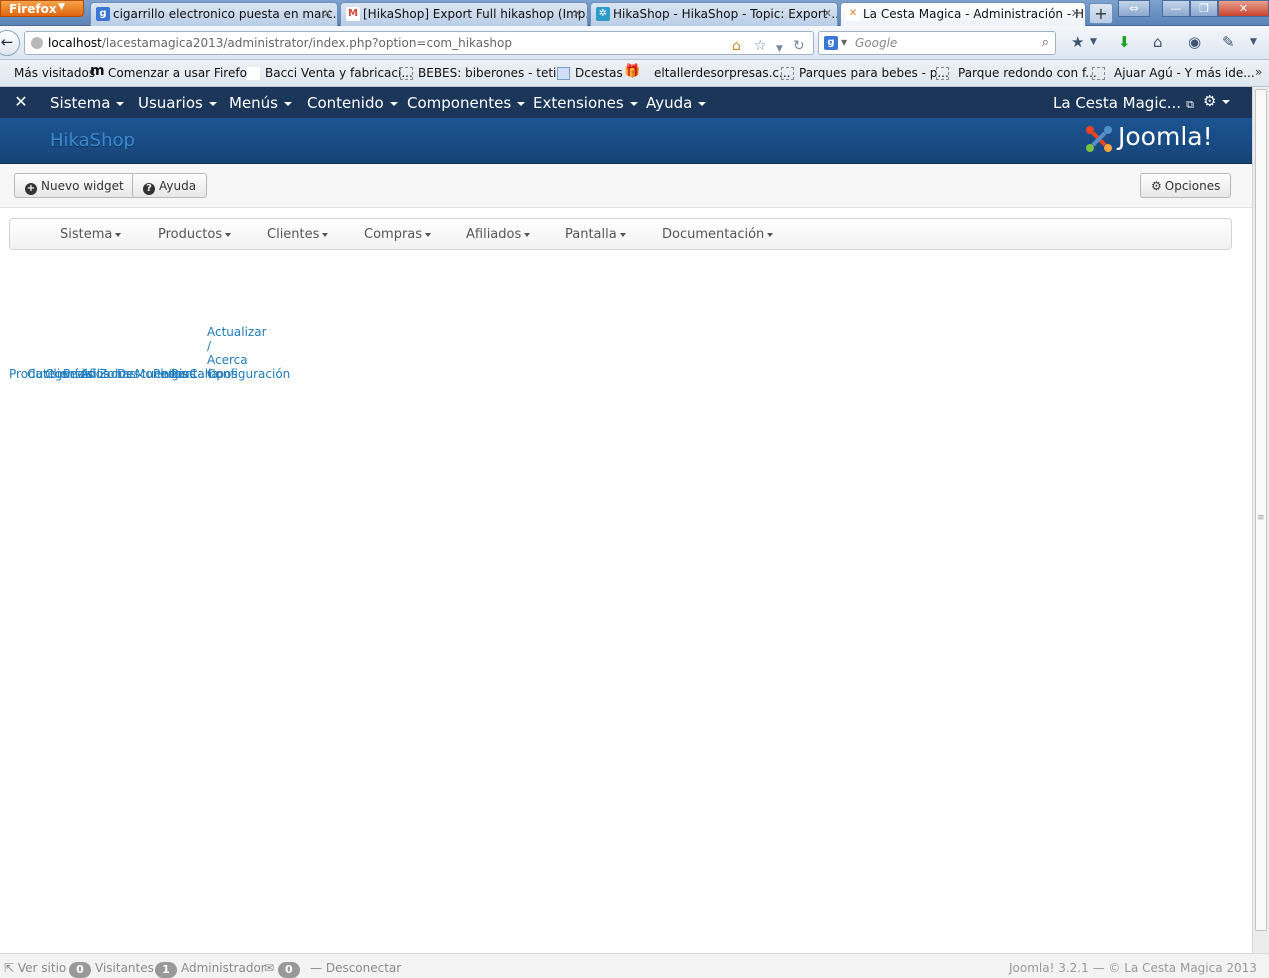 The height and width of the screenshot is (978, 1269). I want to click on messages-status: ✉ 0, so click(284, 969).